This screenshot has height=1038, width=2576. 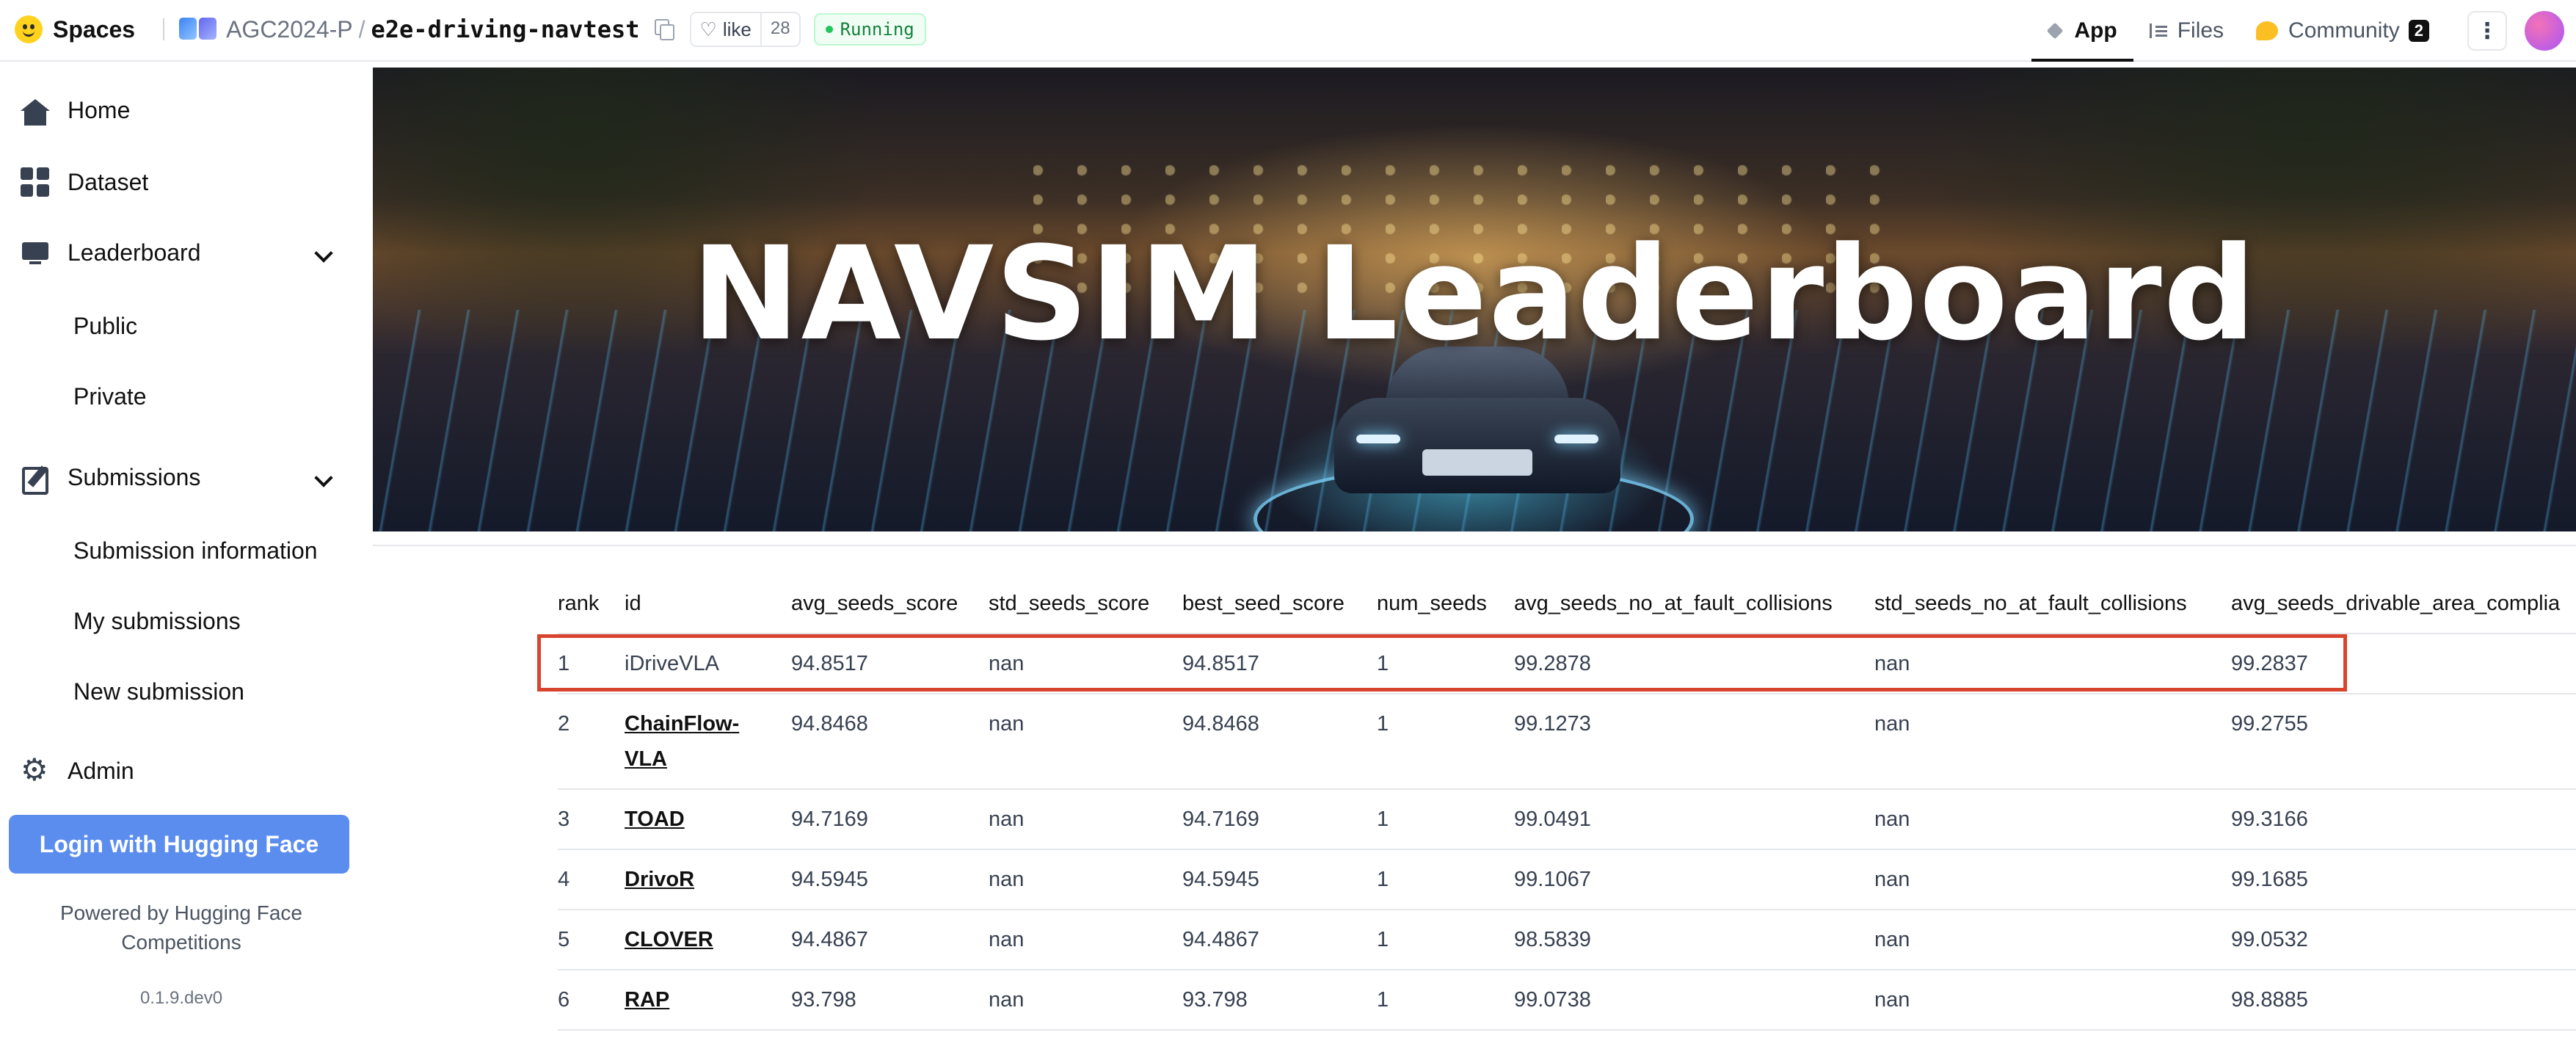 What do you see at coordinates (564, 879) in the screenshot?
I see `cell-rank: 4` at bounding box center [564, 879].